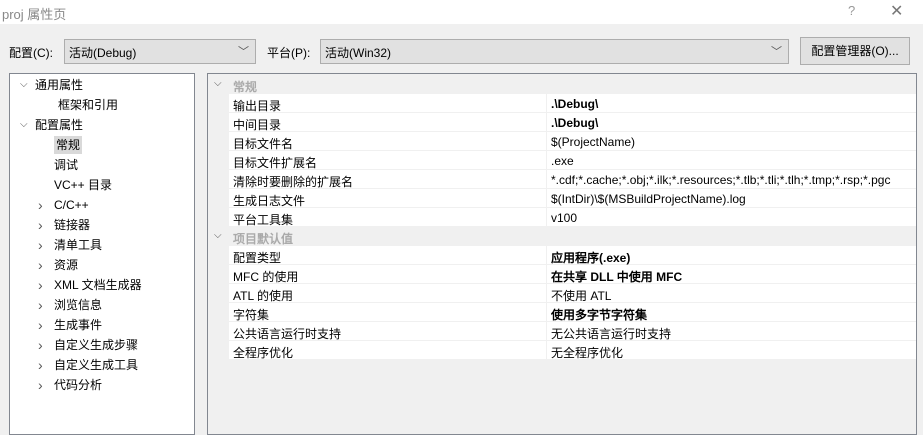  Describe the element at coordinates (83, 185) in the screenshot. I see `tree-item-label: VC++ 目录` at that location.